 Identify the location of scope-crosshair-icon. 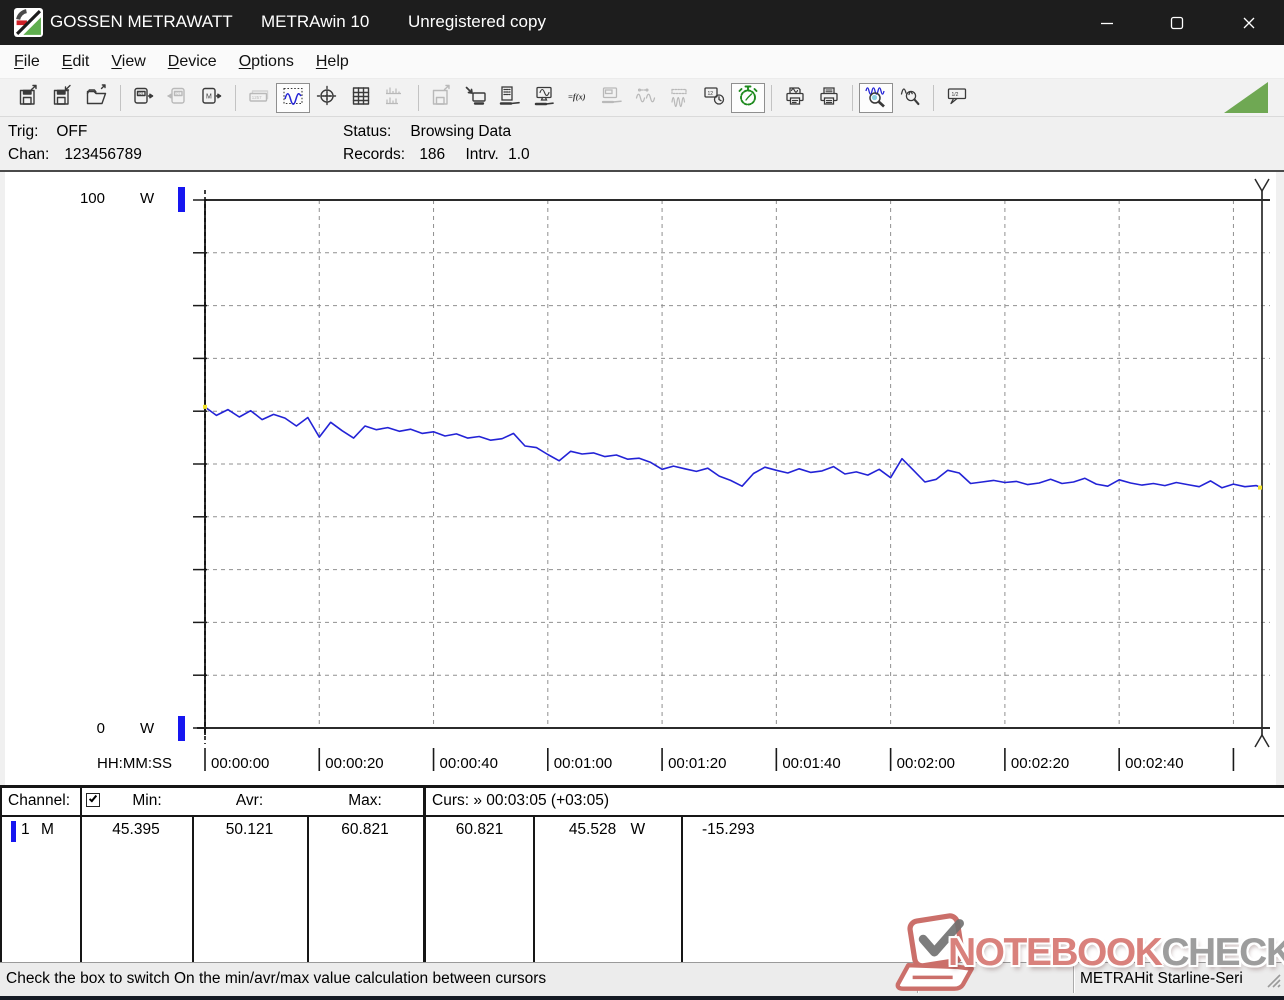
(327, 97).